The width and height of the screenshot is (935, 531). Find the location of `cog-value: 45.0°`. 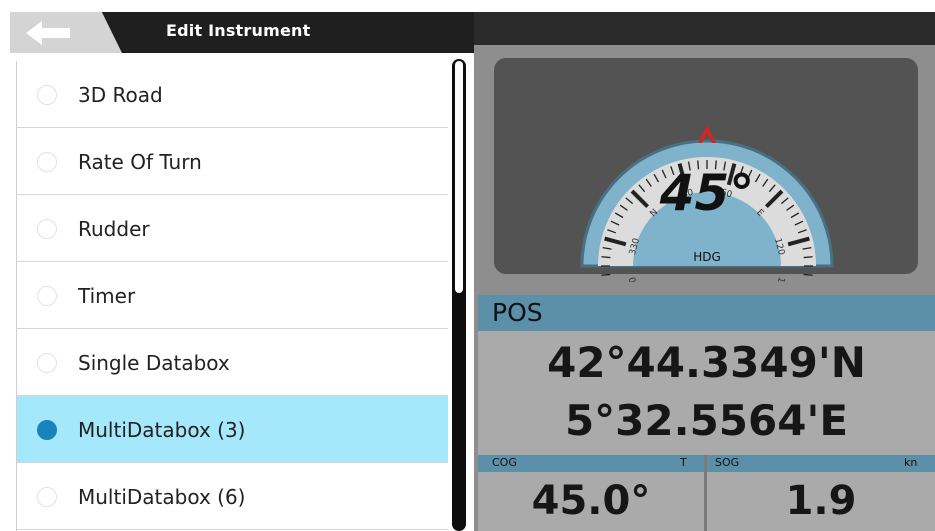

cog-value: 45.0° is located at coordinates (591, 501).